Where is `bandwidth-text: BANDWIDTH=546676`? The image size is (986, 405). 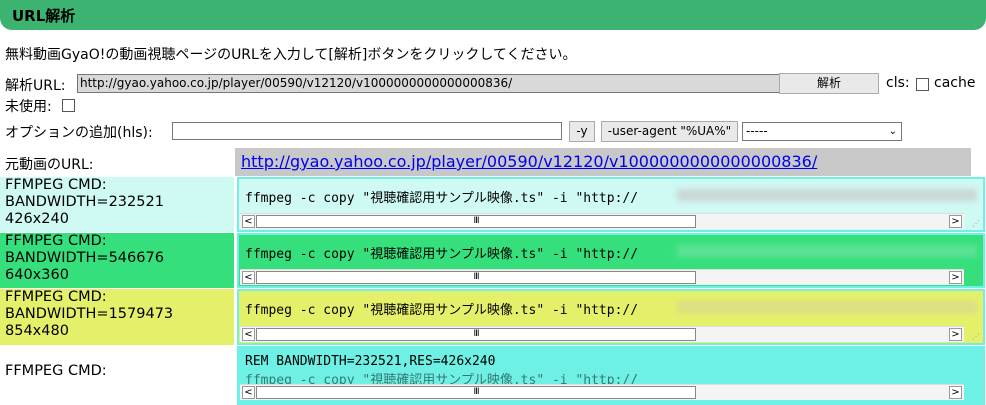 bandwidth-text: BANDWIDTH=546676 is located at coordinates (84, 258).